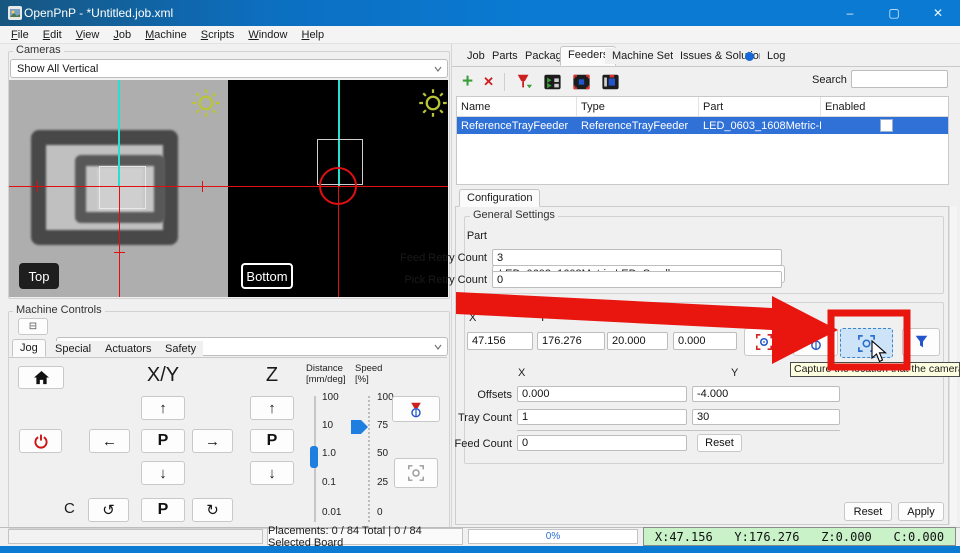 The height and width of the screenshot is (553, 960). What do you see at coordinates (815, 342) in the screenshot?
I see `capture-nozzle-location-button` at bounding box center [815, 342].